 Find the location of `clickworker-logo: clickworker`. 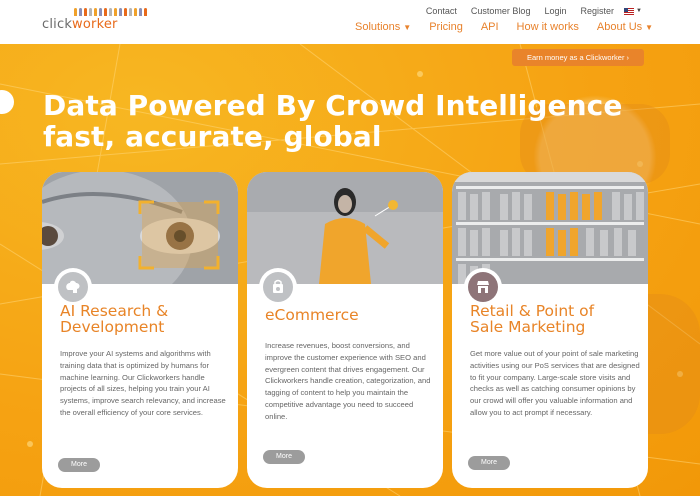

clickworker-logo: clickworker is located at coordinates (94, 21).